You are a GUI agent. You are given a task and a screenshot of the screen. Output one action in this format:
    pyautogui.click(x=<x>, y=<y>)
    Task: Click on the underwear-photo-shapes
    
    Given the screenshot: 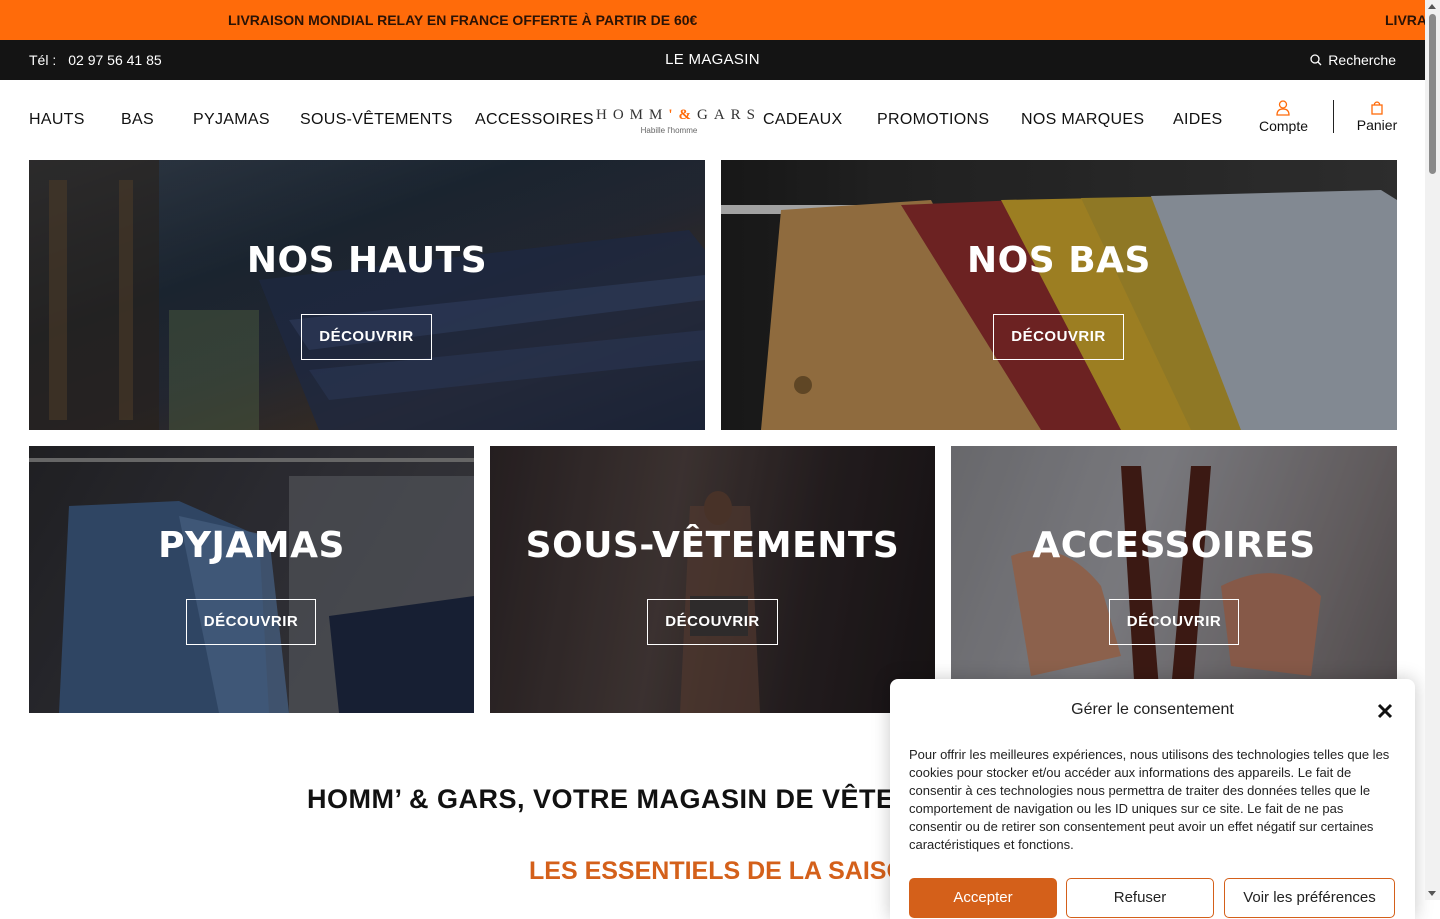 What is the action you would take?
    pyautogui.click(x=712, y=579)
    